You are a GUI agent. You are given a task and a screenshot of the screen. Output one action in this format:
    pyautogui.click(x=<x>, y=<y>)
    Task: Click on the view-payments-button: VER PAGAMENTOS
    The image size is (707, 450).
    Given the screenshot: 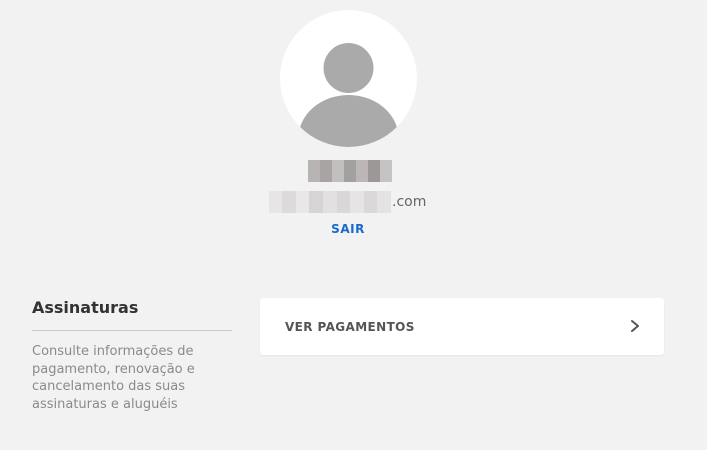 What is the action you would take?
    pyautogui.click(x=462, y=326)
    